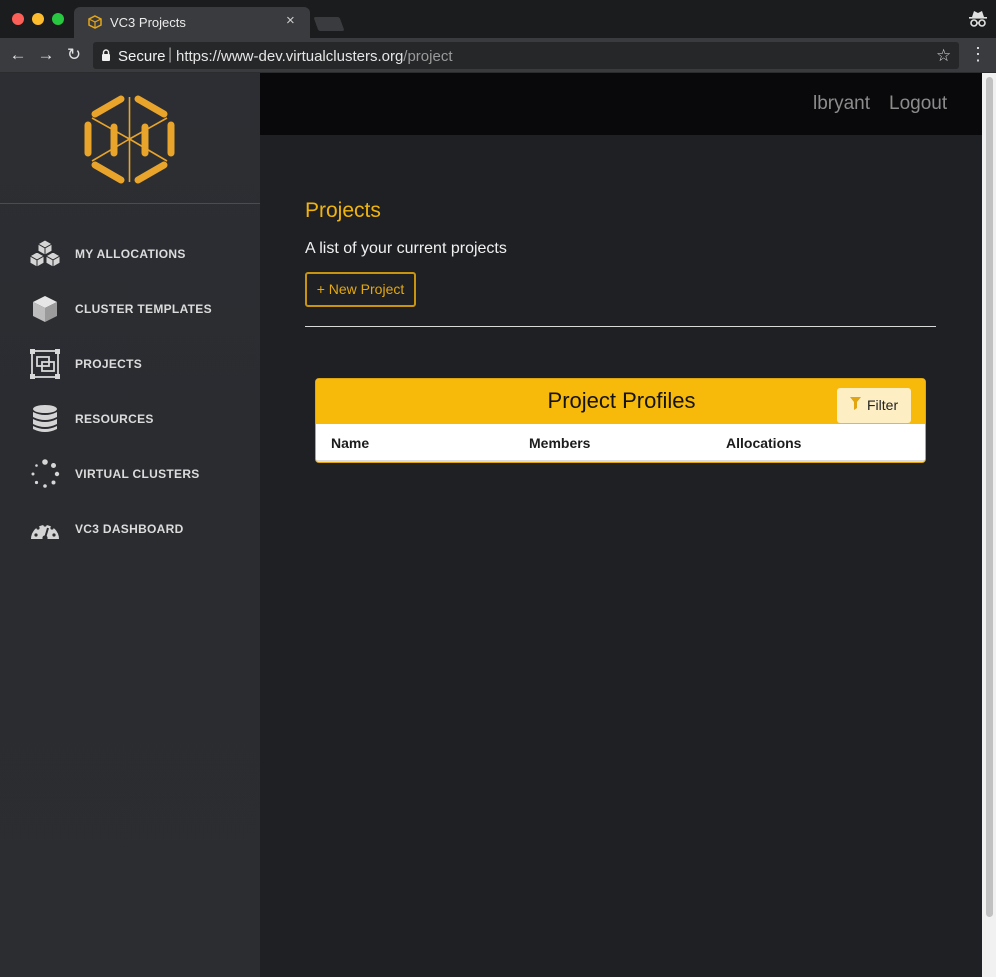 The height and width of the screenshot is (977, 996). What do you see at coordinates (114, 419) in the screenshot?
I see `sidebar-item-label: RESOURCES` at bounding box center [114, 419].